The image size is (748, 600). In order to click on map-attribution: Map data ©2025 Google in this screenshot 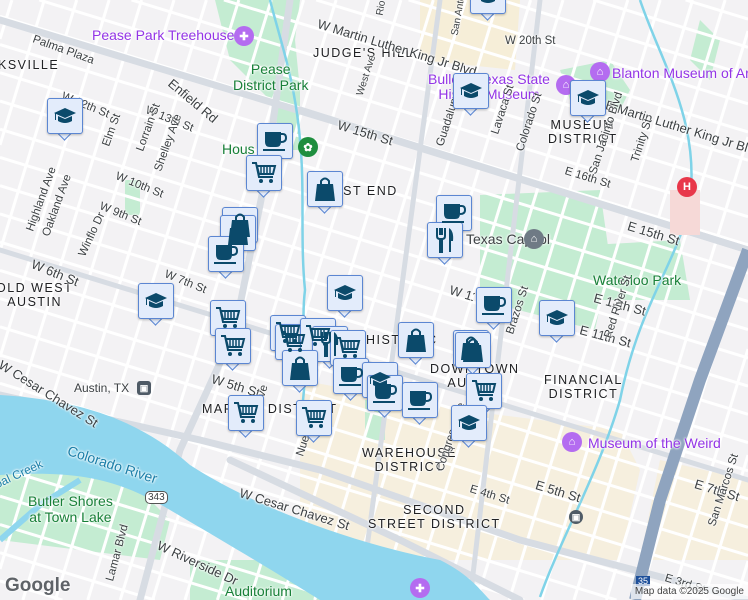, I will do `click(689, 591)`.